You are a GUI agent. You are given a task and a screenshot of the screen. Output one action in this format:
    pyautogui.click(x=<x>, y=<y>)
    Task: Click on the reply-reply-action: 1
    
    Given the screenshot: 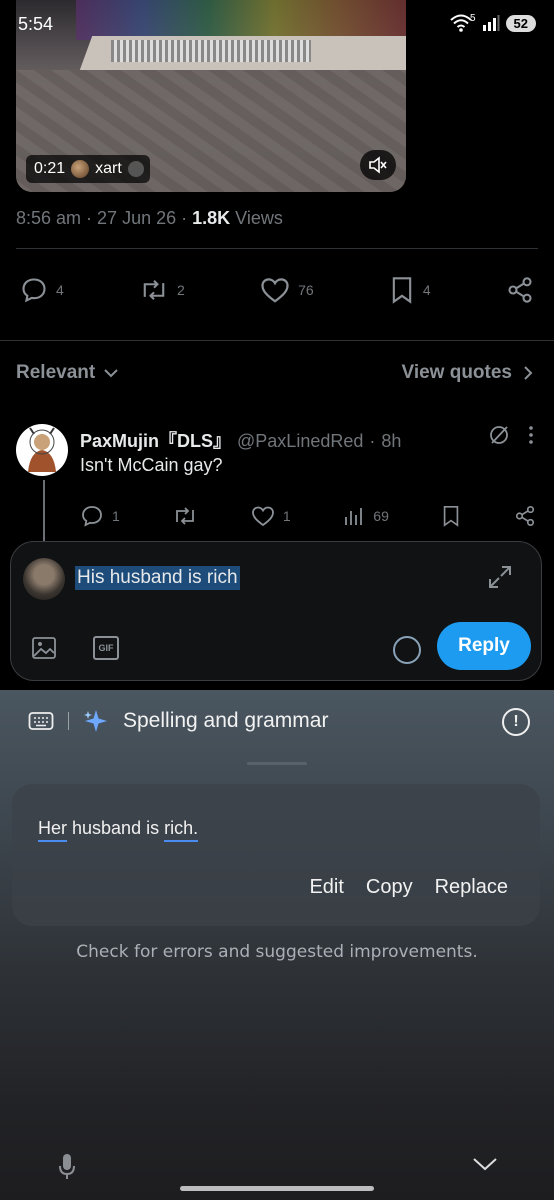 What is the action you would take?
    pyautogui.click(x=100, y=516)
    